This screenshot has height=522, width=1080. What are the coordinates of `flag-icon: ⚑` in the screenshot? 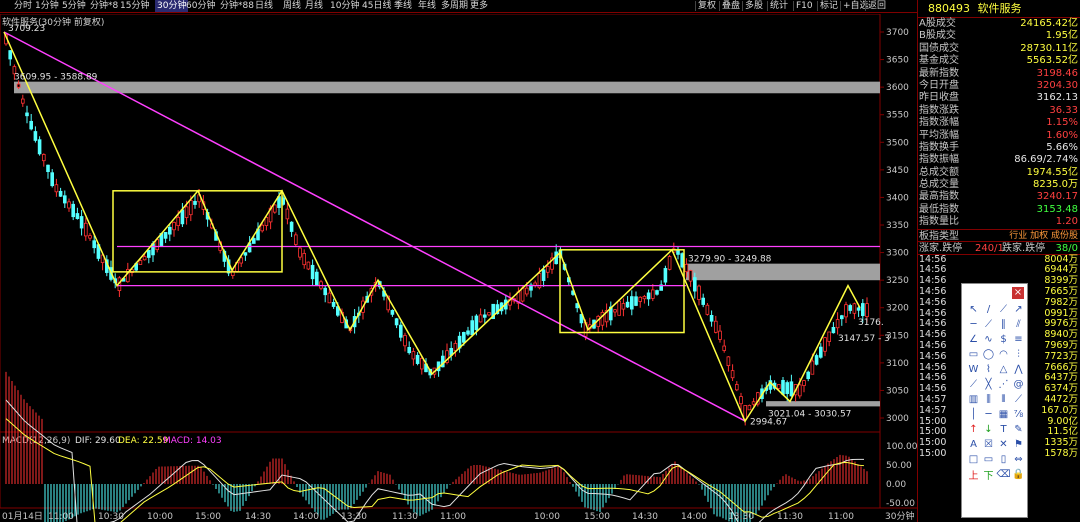 It's located at (1018, 444).